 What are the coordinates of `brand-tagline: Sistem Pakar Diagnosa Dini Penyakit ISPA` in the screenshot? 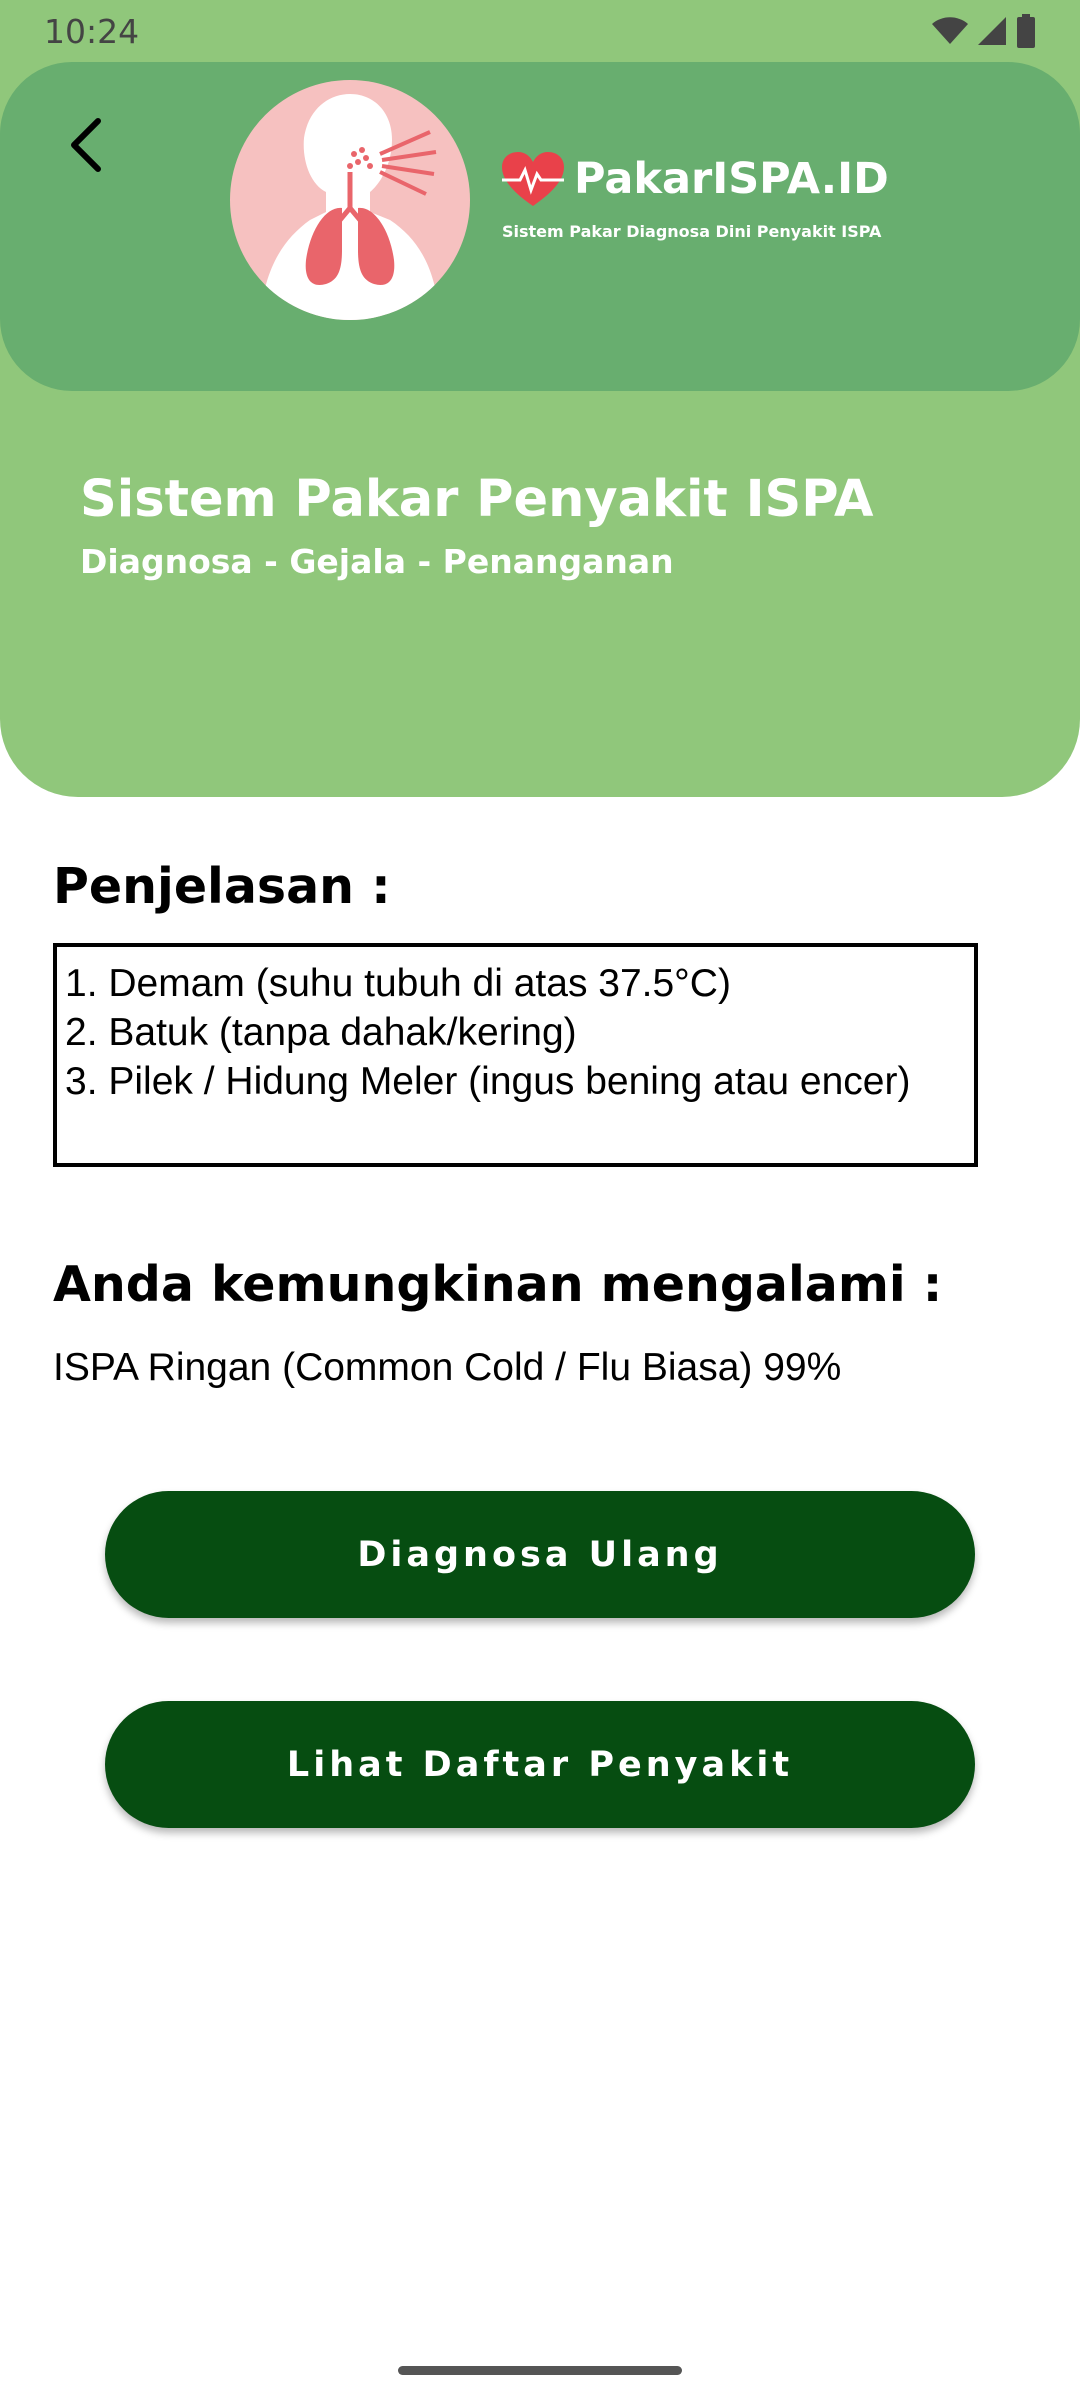 It's located at (692, 231).